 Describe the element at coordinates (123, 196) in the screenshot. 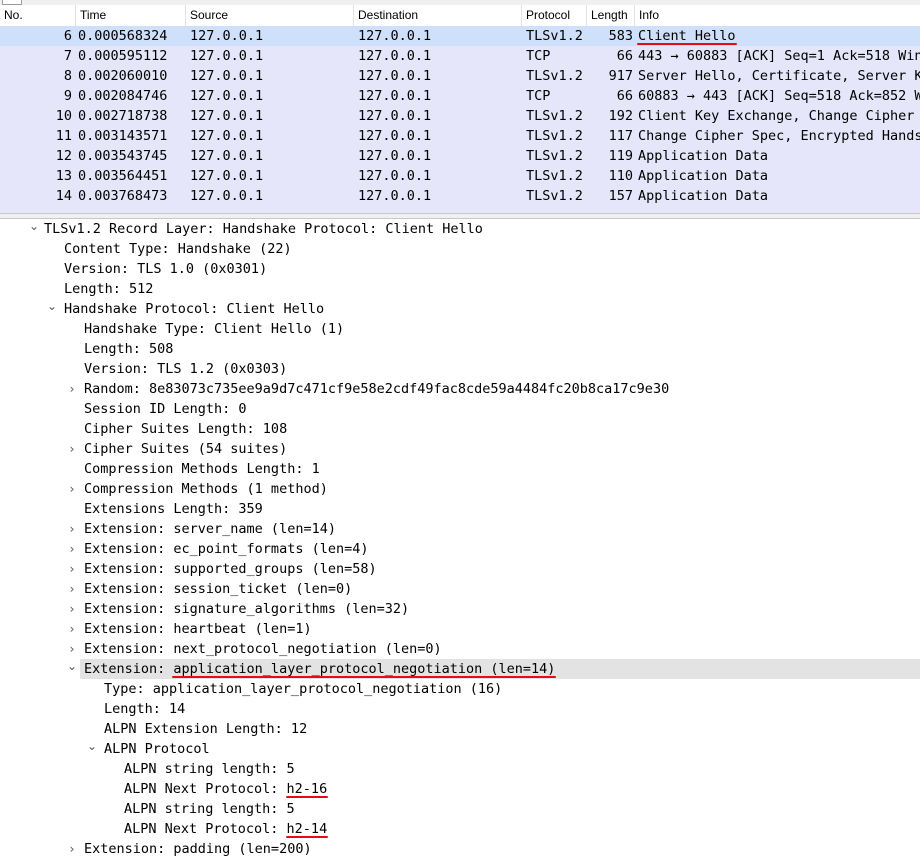

I see `packet-time: 0.003768473` at that location.